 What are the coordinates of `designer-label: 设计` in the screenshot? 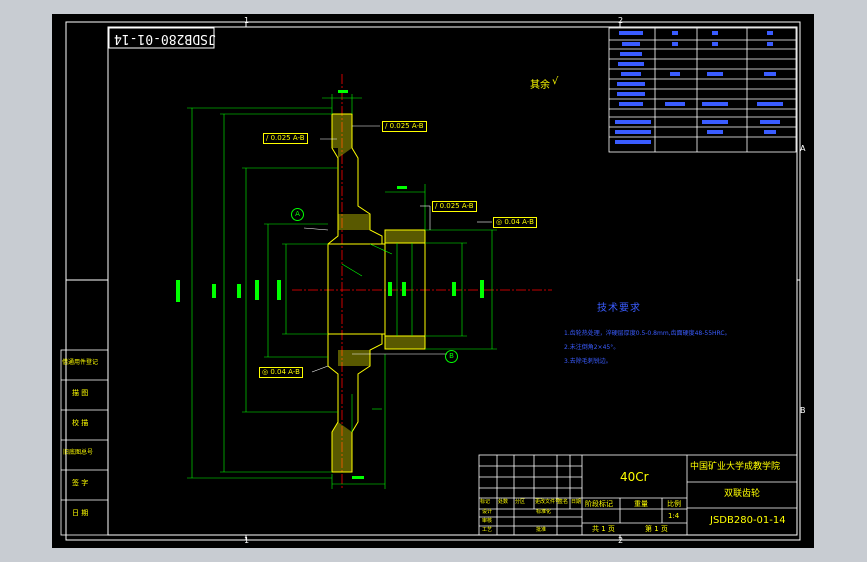 It's located at (487, 512).